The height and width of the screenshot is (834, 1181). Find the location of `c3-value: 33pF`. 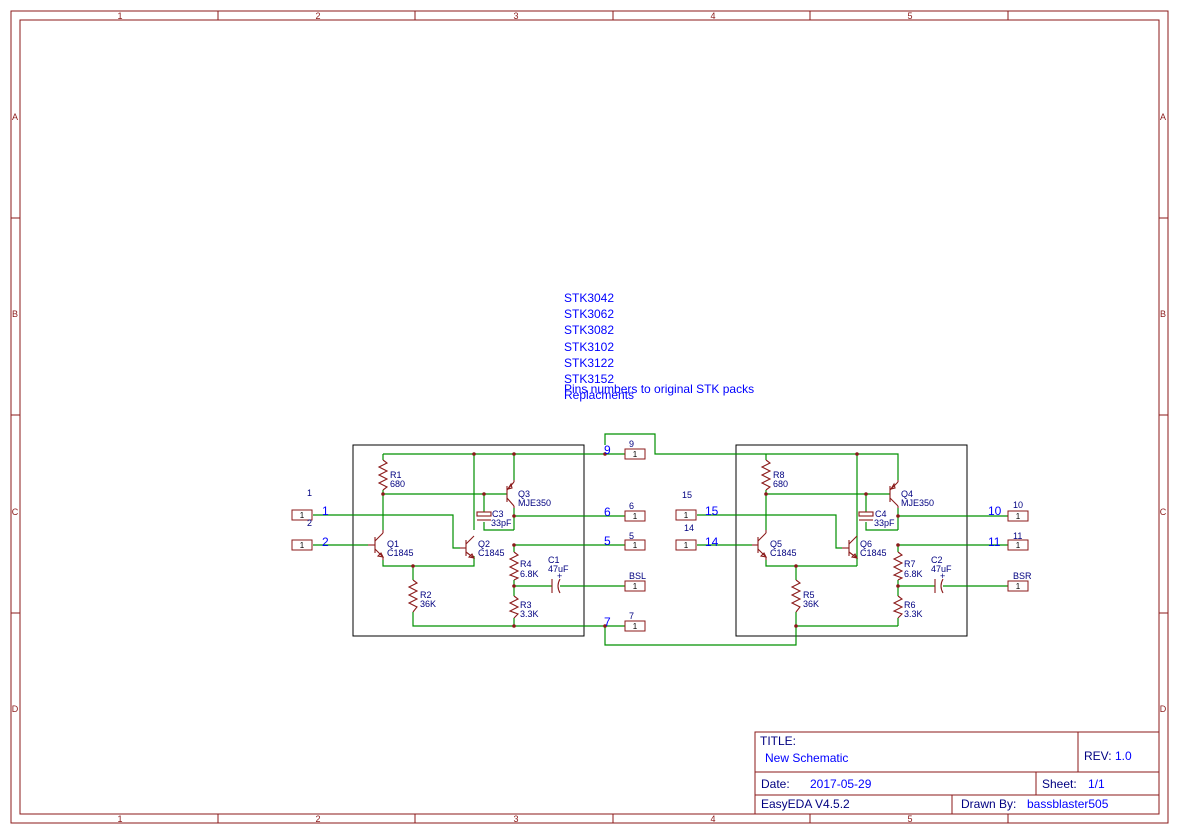

c3-value: 33pF is located at coordinates (501, 523).